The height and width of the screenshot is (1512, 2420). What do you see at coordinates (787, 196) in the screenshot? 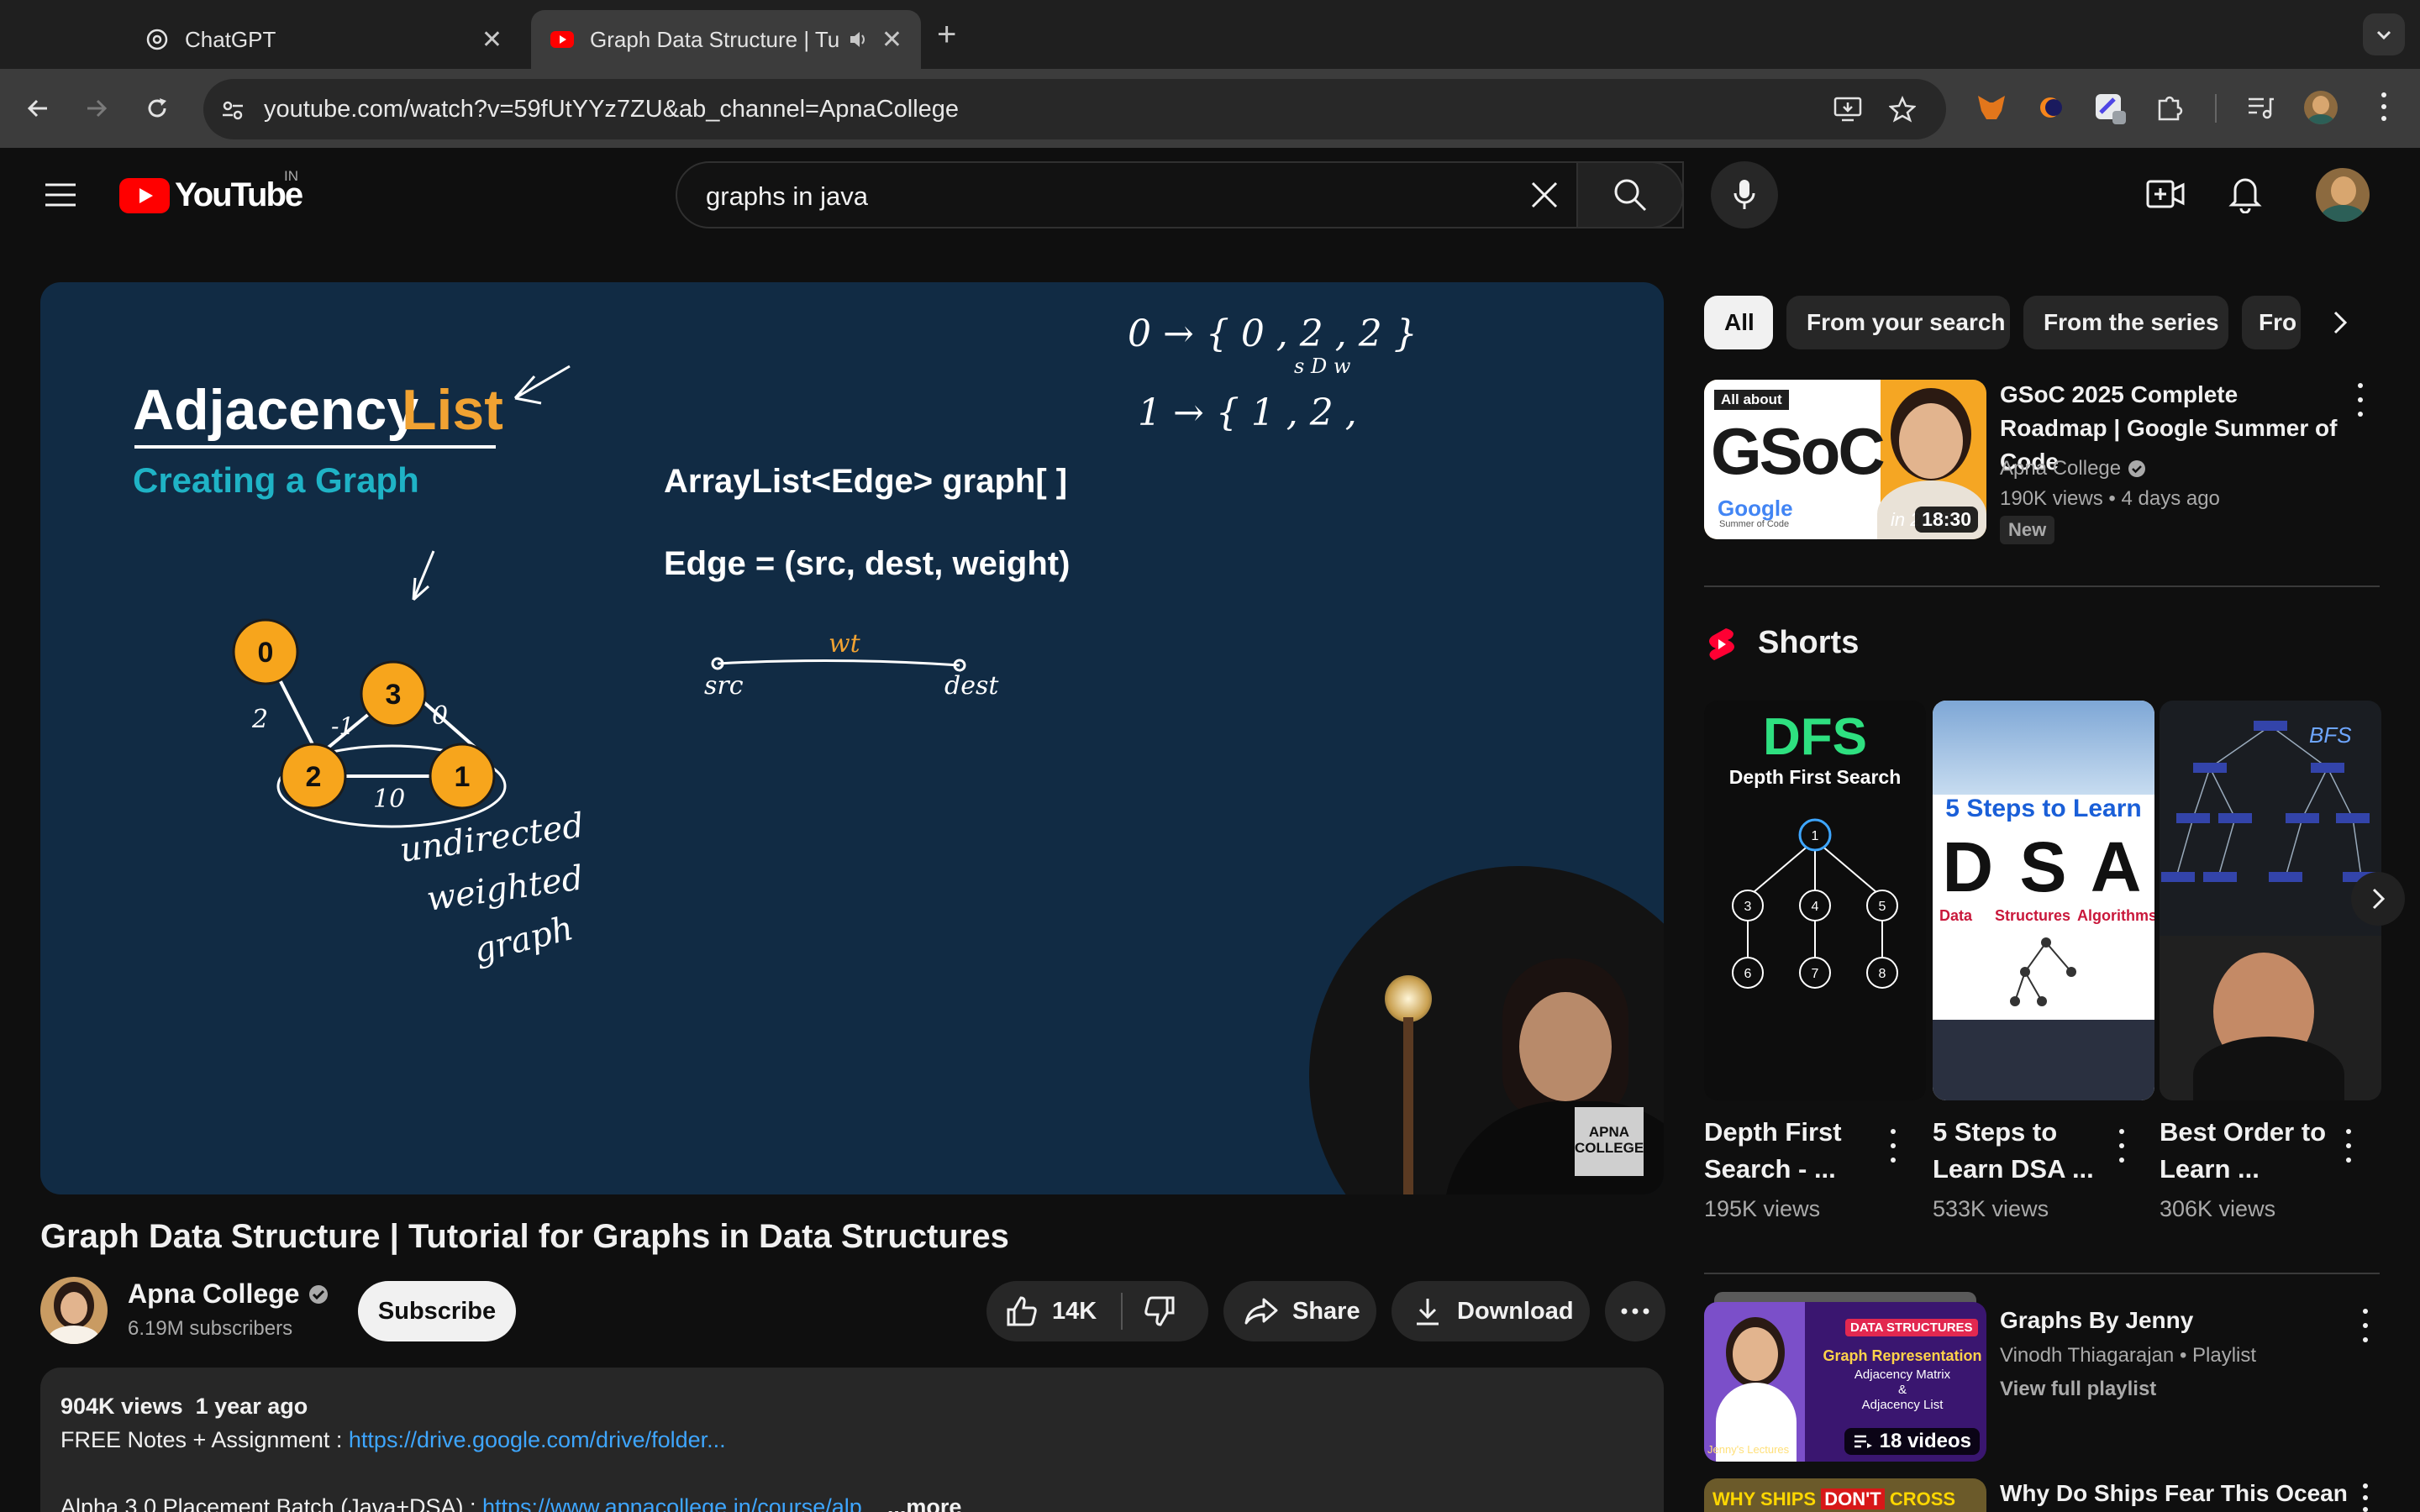
I see `search-query-text: graphs in java` at bounding box center [787, 196].